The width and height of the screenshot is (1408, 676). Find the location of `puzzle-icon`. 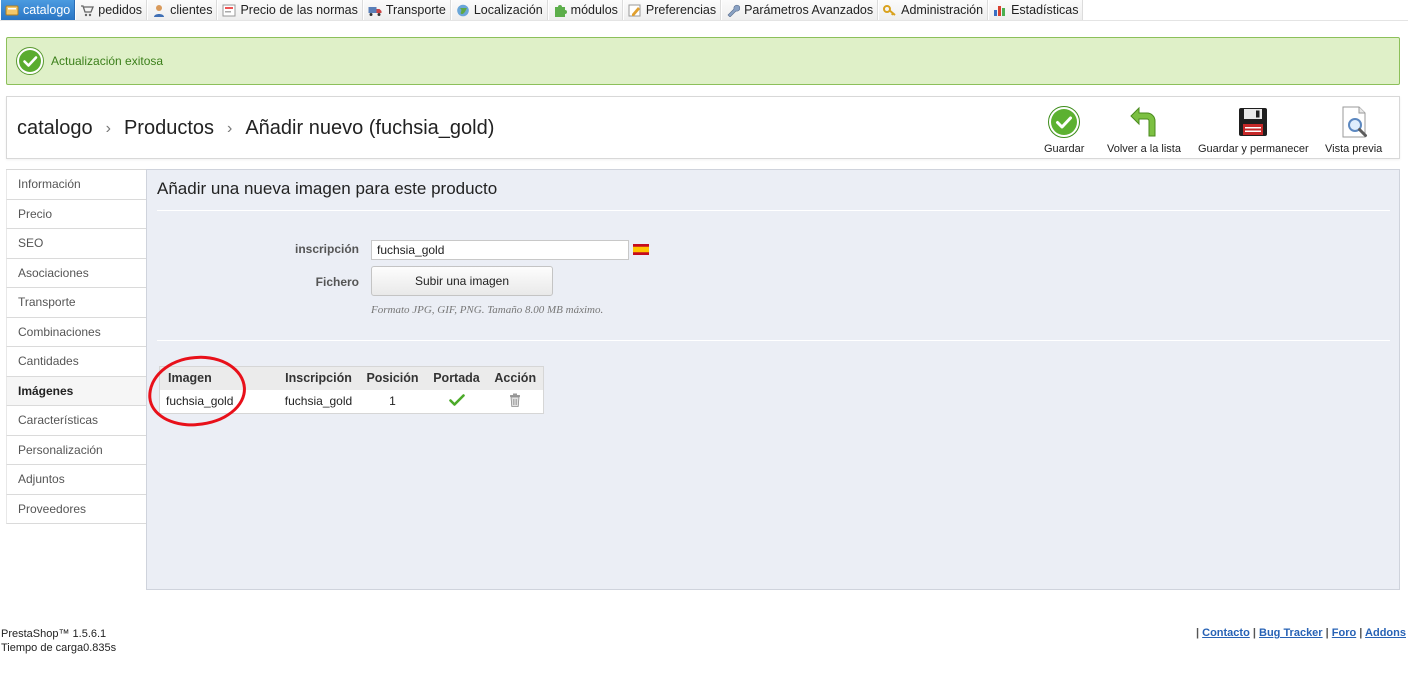

puzzle-icon is located at coordinates (560, 10).